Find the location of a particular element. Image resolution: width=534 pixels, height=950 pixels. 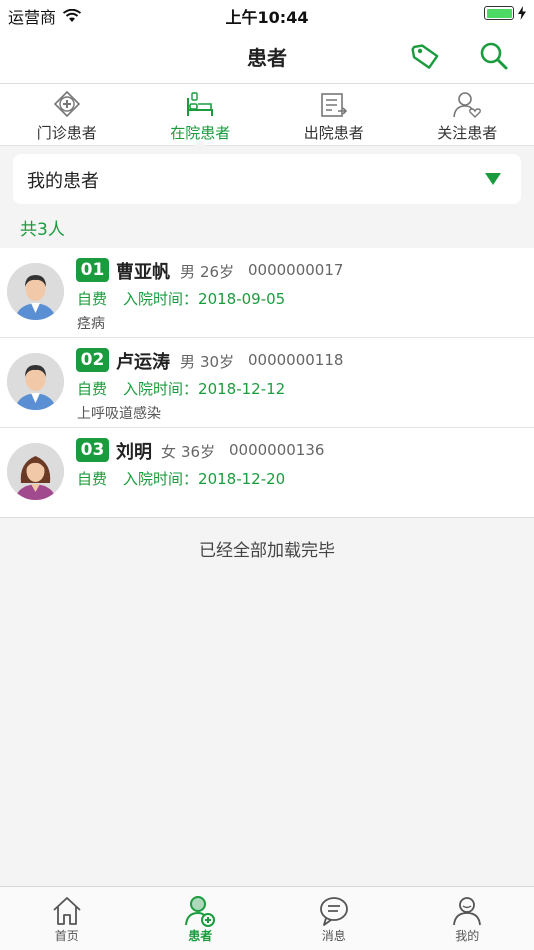

patient-id: 0000000118 is located at coordinates (296, 360).